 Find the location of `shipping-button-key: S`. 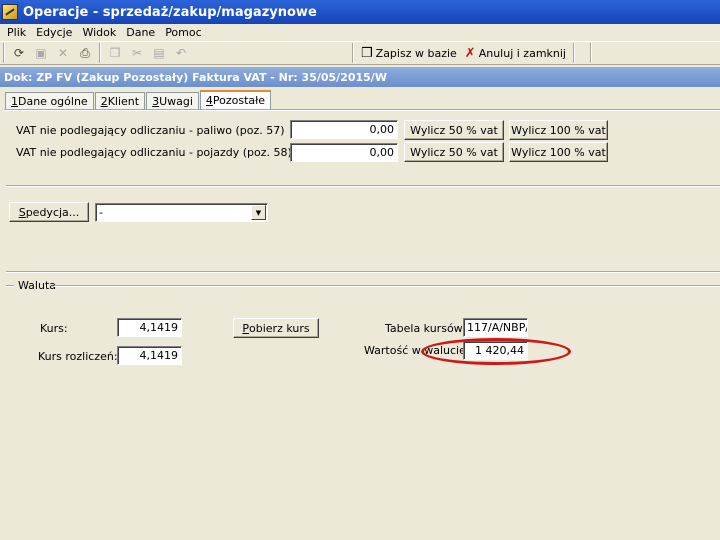

shipping-button-key: S is located at coordinates (22, 212).